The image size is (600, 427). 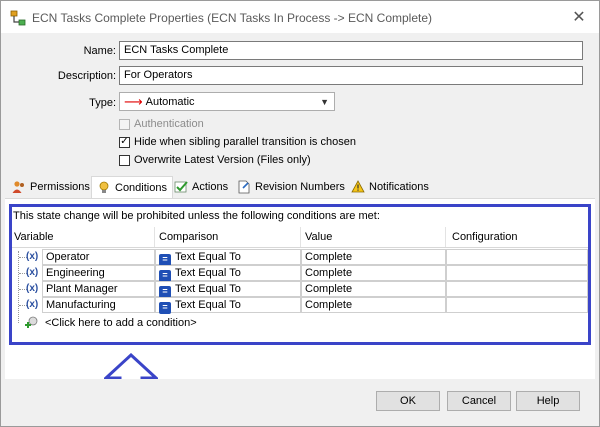 What do you see at coordinates (98, 289) in the screenshot?
I see `variable-cell: Plant Manager` at bounding box center [98, 289].